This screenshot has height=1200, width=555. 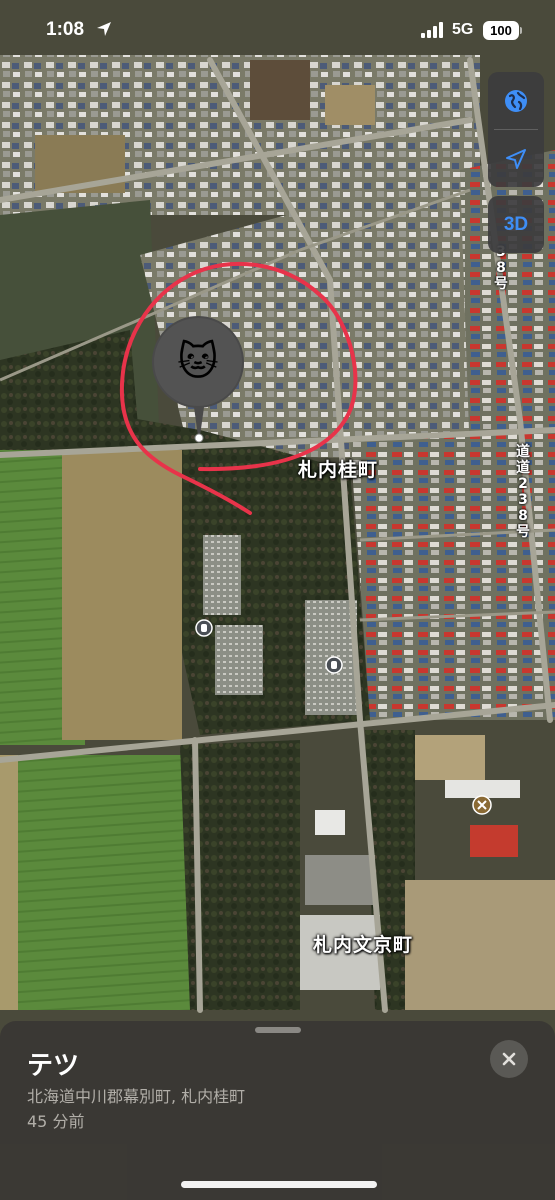 What do you see at coordinates (136, 1096) in the screenshot?
I see `person-address: 北海道中川郡幕別町, 札内桂町` at bounding box center [136, 1096].